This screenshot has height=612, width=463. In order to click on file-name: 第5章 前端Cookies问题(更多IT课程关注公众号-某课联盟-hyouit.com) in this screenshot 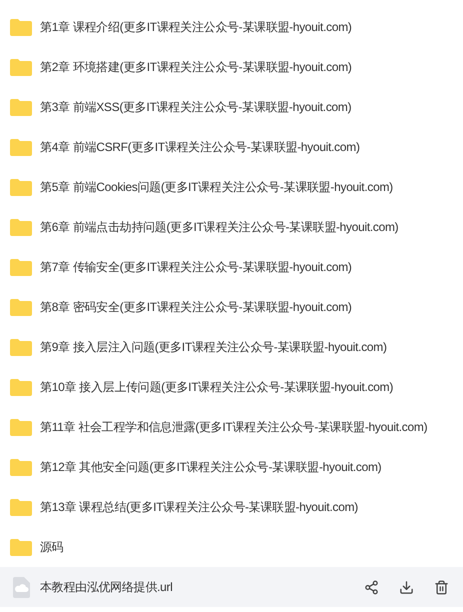, I will do `click(216, 187)`.